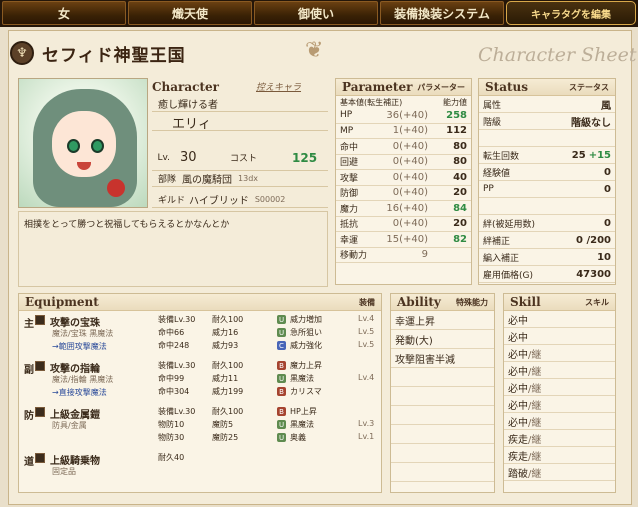  Describe the element at coordinates (22, 53) in the screenshot. I see `wing-emblem-icon: ♆` at that location.